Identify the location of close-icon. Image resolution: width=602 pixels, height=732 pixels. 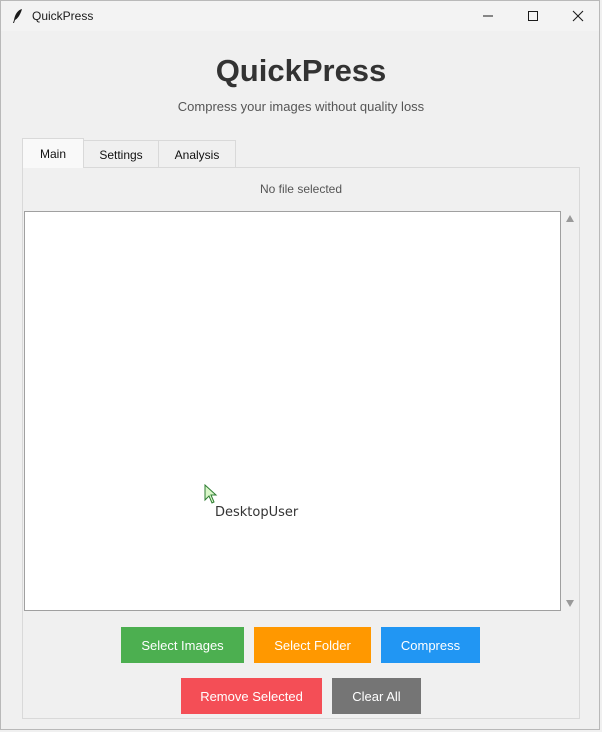
(578, 16).